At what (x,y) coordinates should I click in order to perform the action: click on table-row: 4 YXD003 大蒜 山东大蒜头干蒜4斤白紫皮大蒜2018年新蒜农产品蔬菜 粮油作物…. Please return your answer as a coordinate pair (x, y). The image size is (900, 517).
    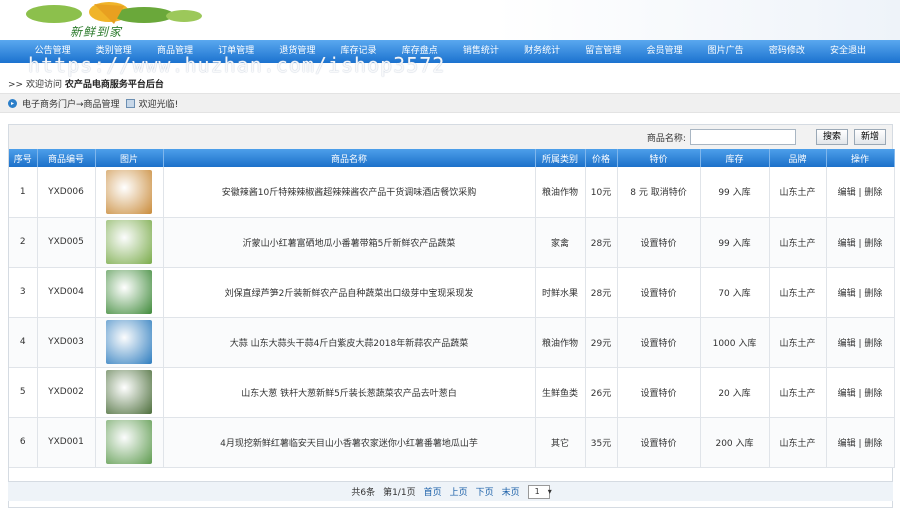
    Looking at the image, I should click on (452, 342).